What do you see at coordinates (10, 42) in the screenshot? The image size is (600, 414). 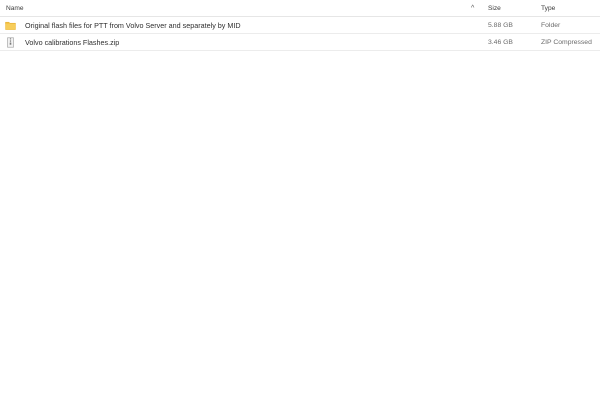 I see `zip-file-icon` at bounding box center [10, 42].